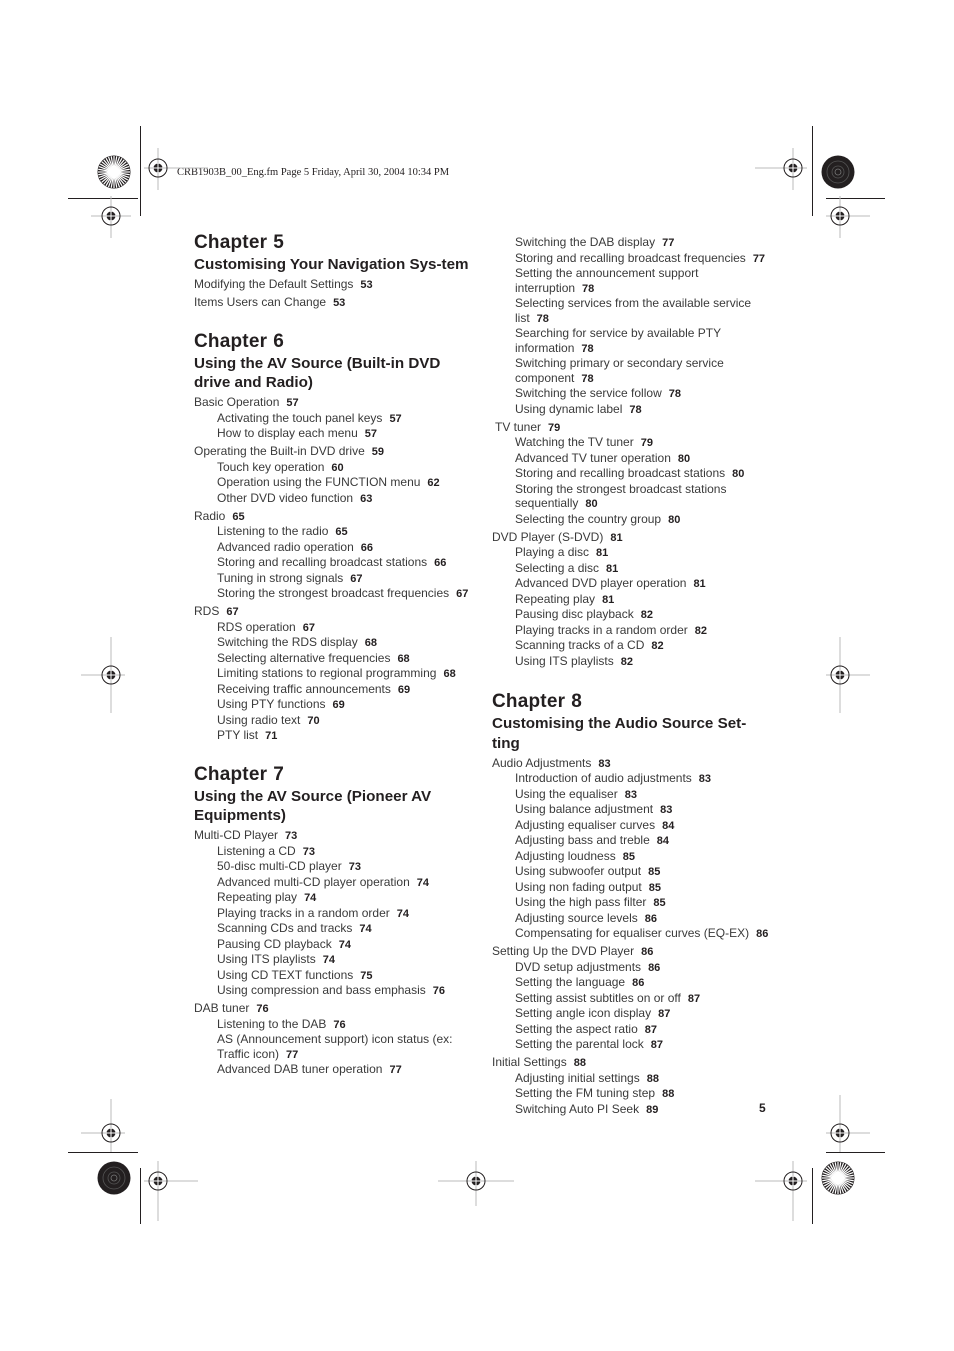  Describe the element at coordinates (334, 342) in the screenshot. I see `chapter-heading: Chapter 6` at that location.